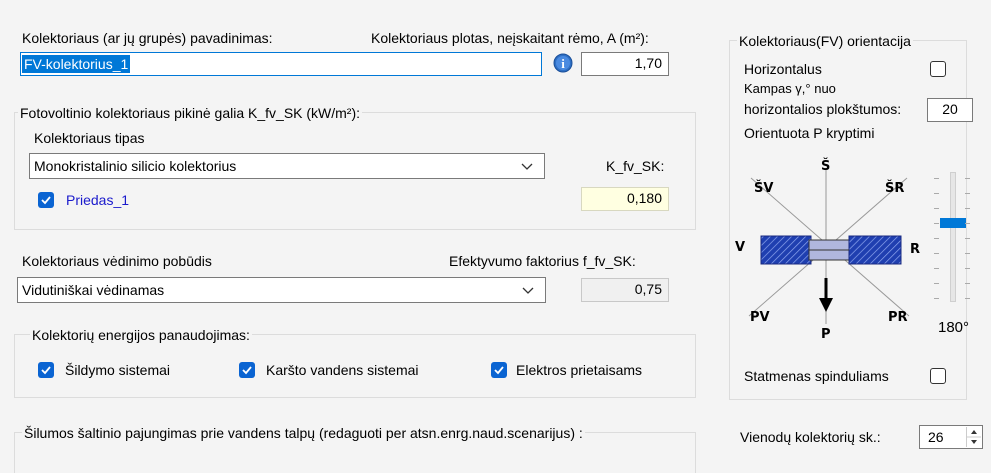  What do you see at coordinates (938, 376) in the screenshot?
I see `perpendicular-checkbox` at bounding box center [938, 376].